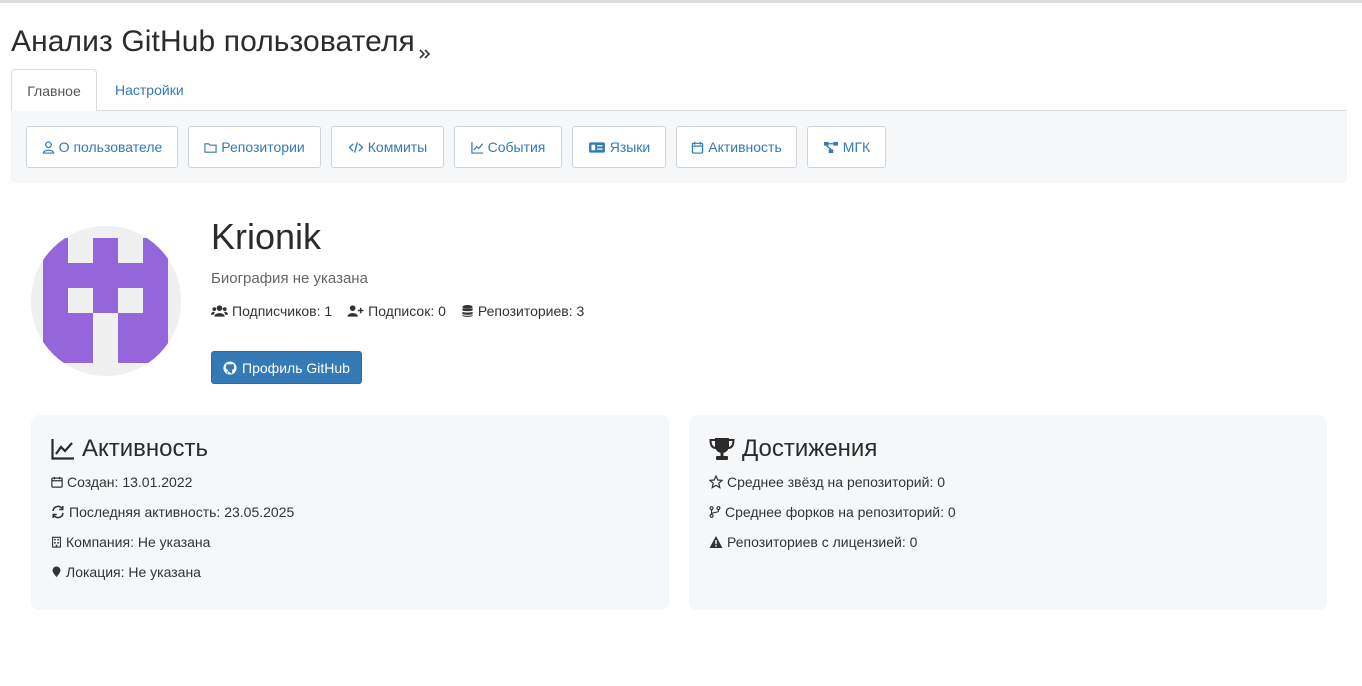 This screenshot has height=686, width=1362. I want to click on licensed-repos-row: Репозиториев с лицензией: 0, so click(813, 542).